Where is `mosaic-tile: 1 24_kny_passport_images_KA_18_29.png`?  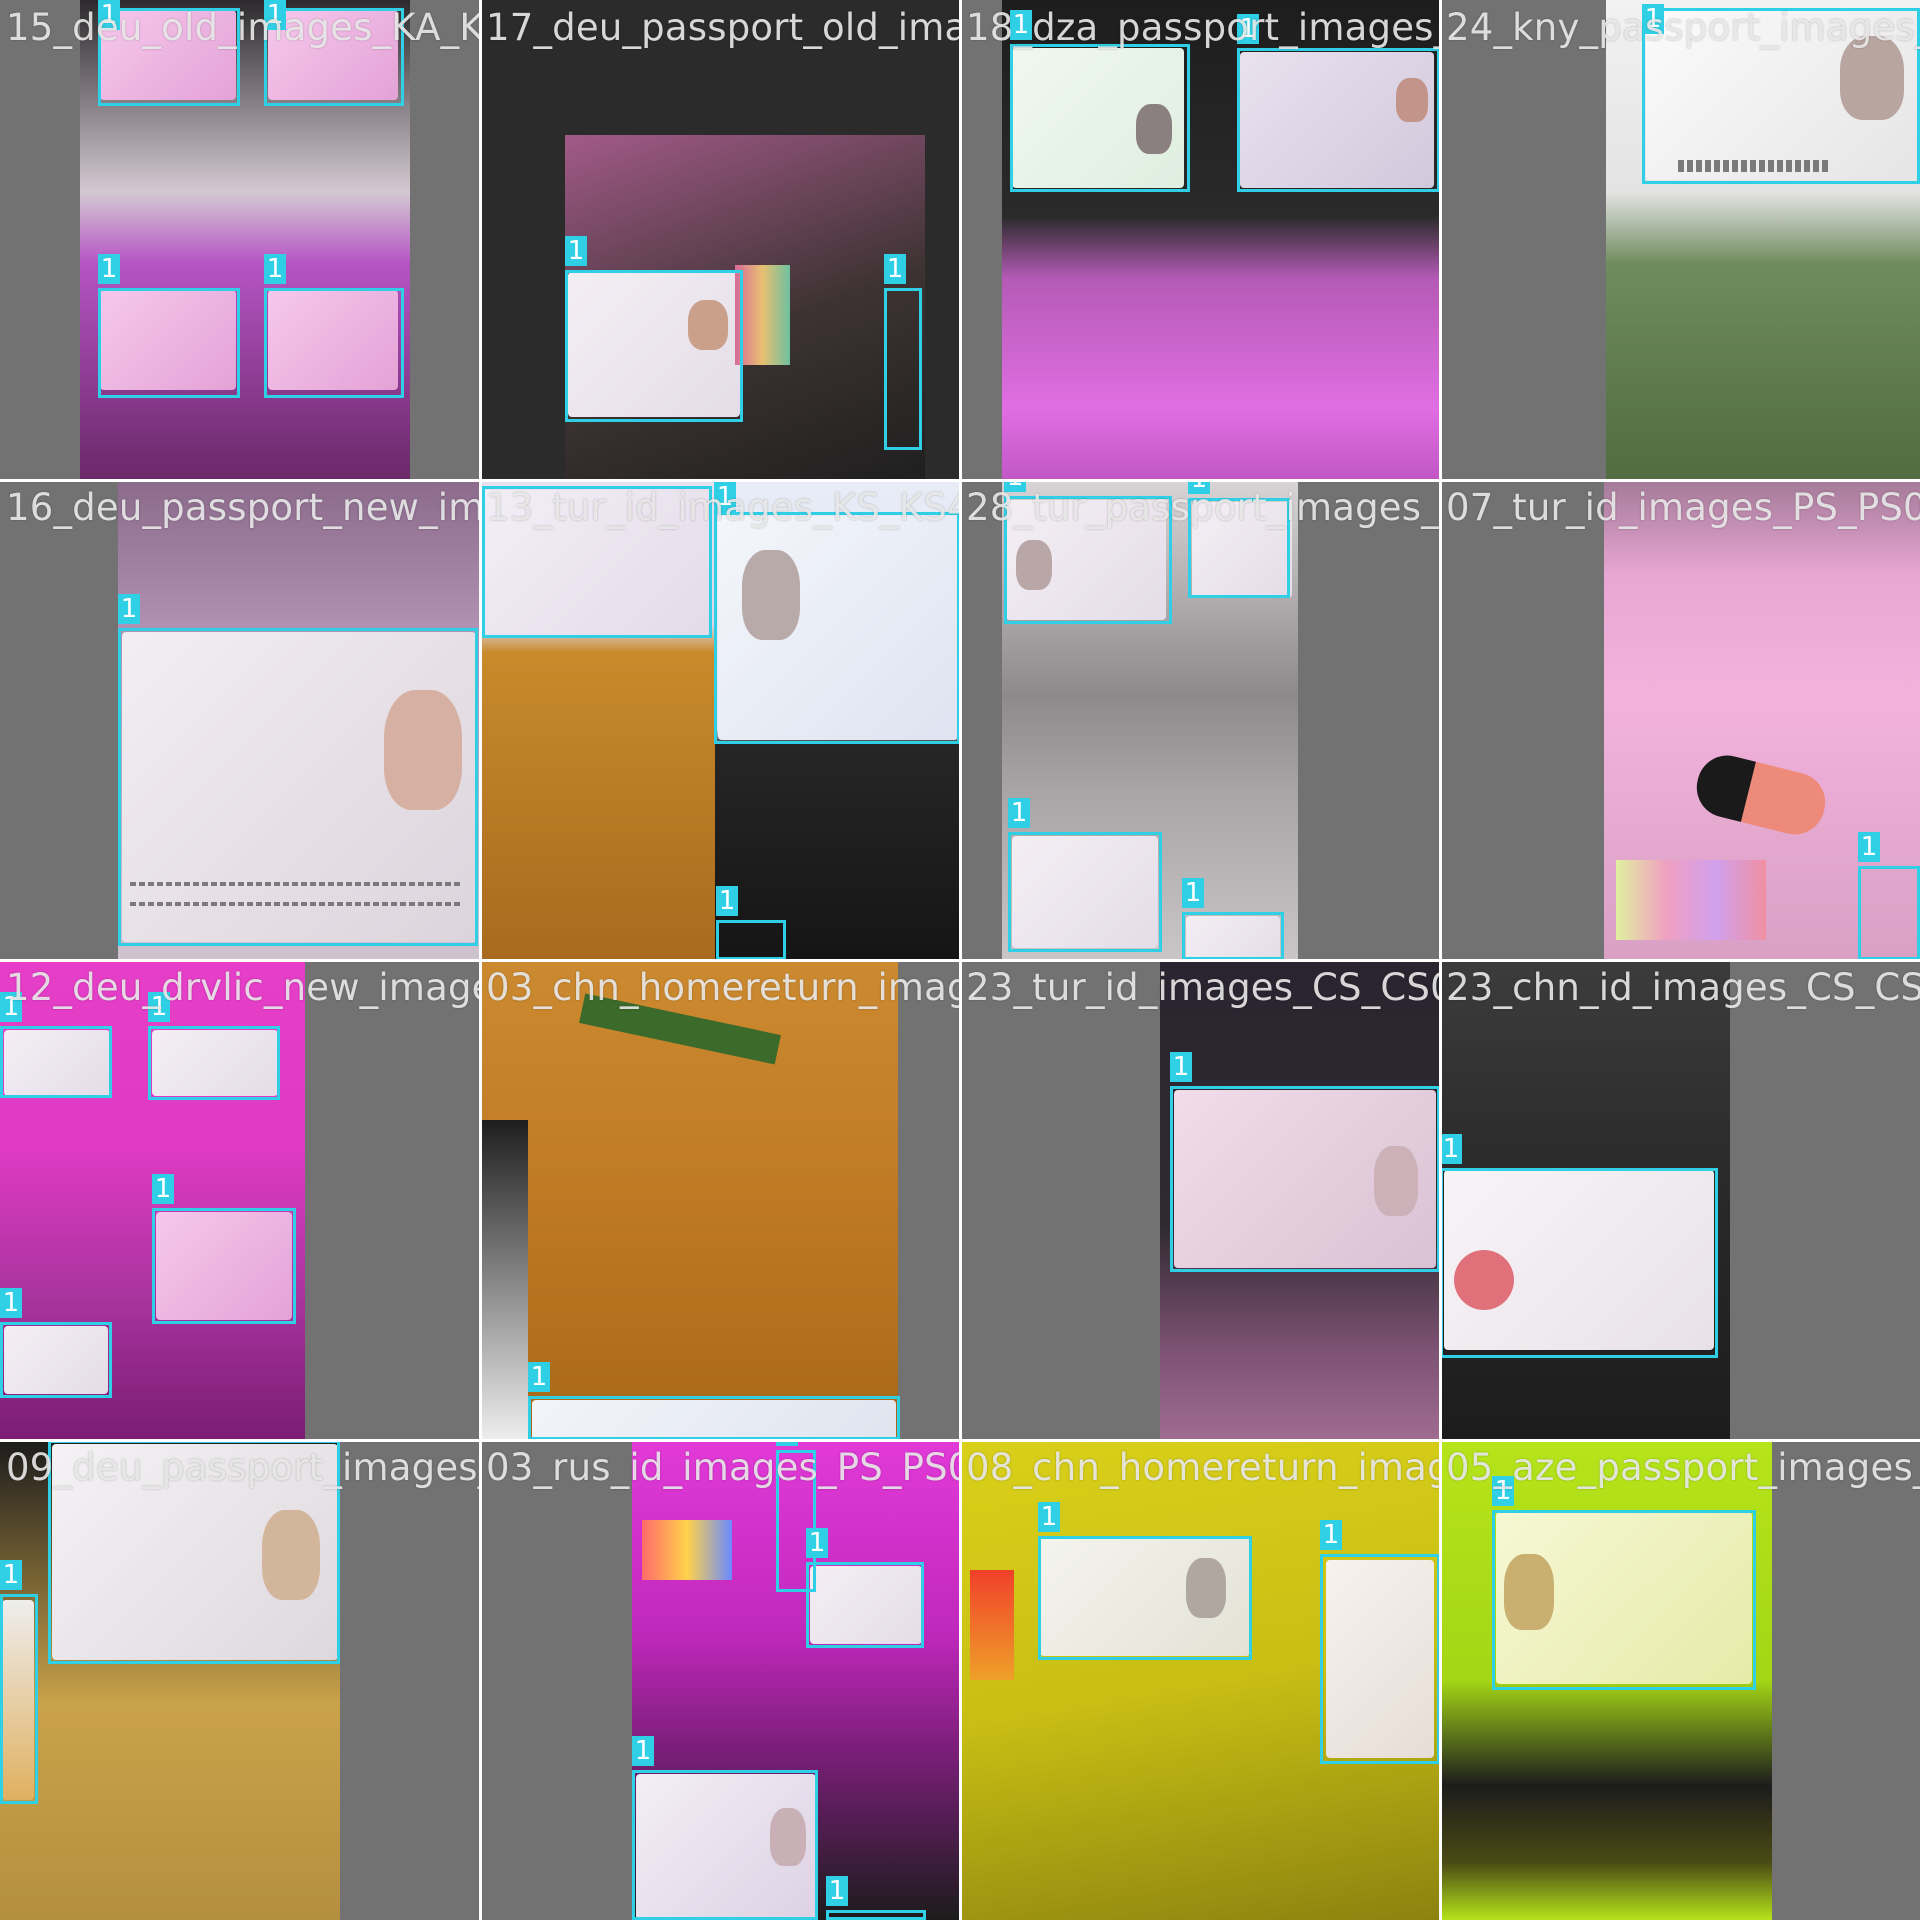
mosaic-tile: 1 24_kny_passport_images_KA_18_29.png is located at coordinates (1680, 240).